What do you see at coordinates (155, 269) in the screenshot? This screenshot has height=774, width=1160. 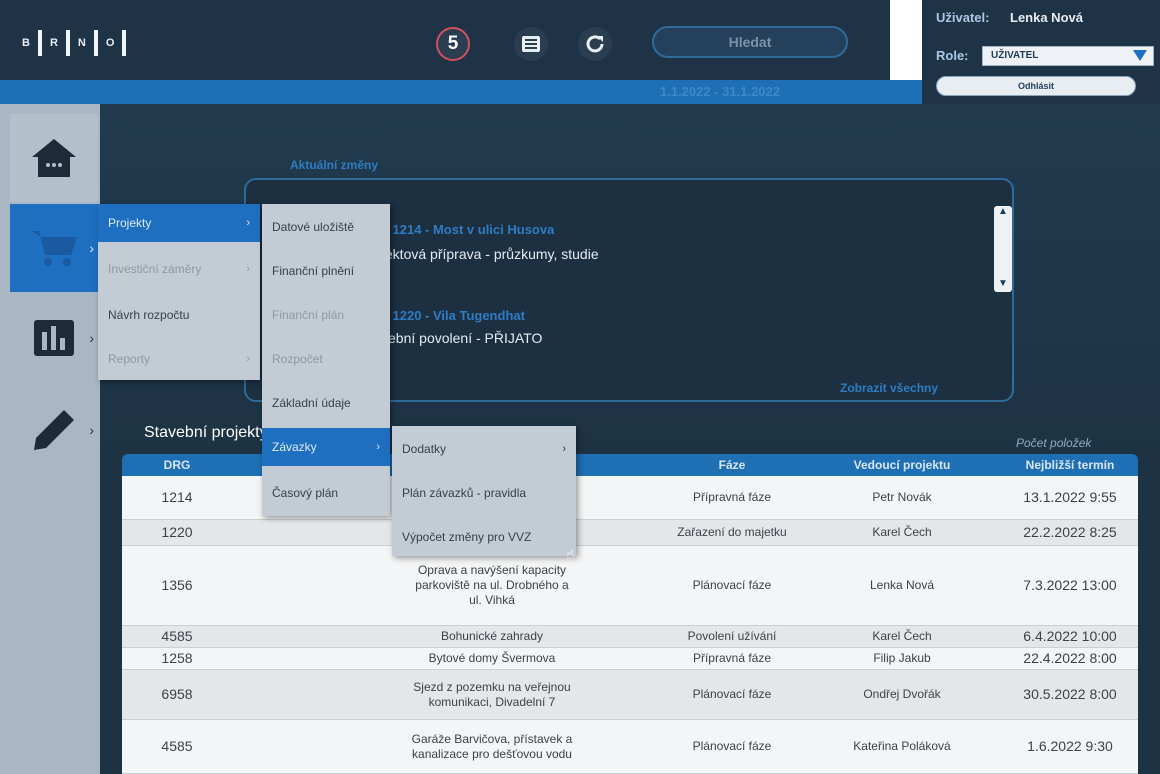 I see `menu-item-label: Investiční záměry` at bounding box center [155, 269].